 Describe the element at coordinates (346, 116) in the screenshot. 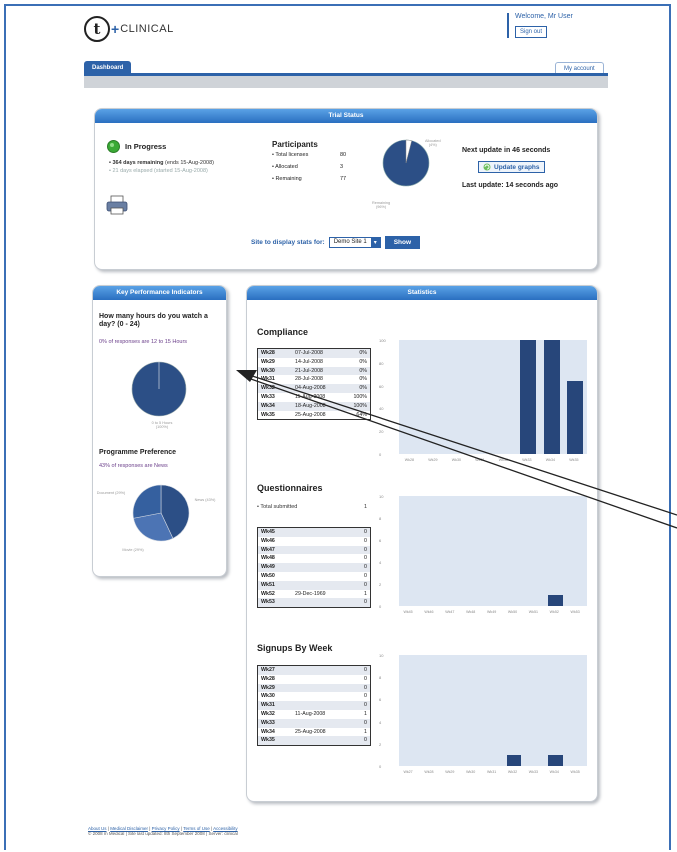

I see `trial-status-title: Trial Status` at that location.